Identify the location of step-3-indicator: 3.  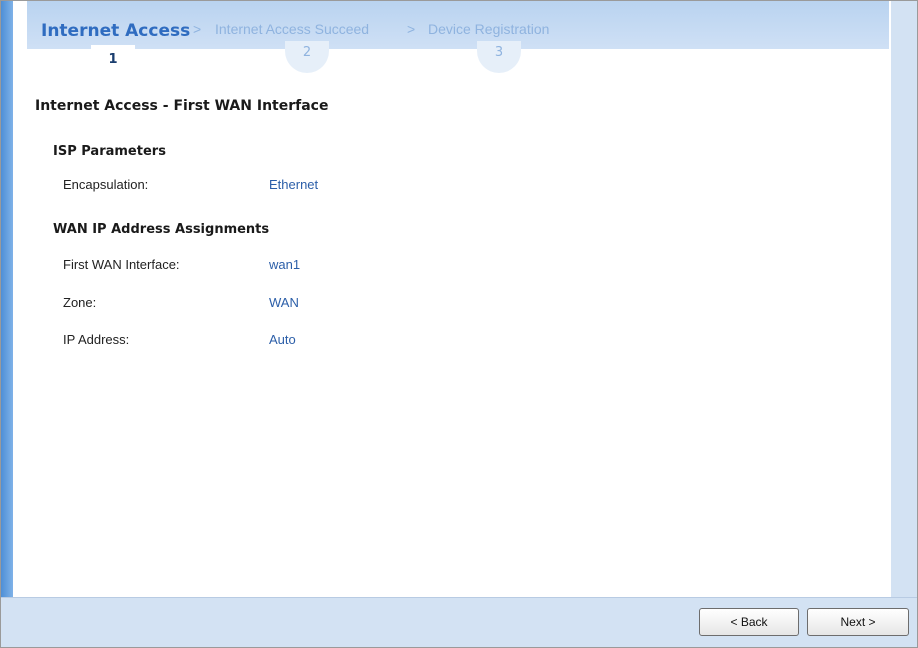
(499, 57).